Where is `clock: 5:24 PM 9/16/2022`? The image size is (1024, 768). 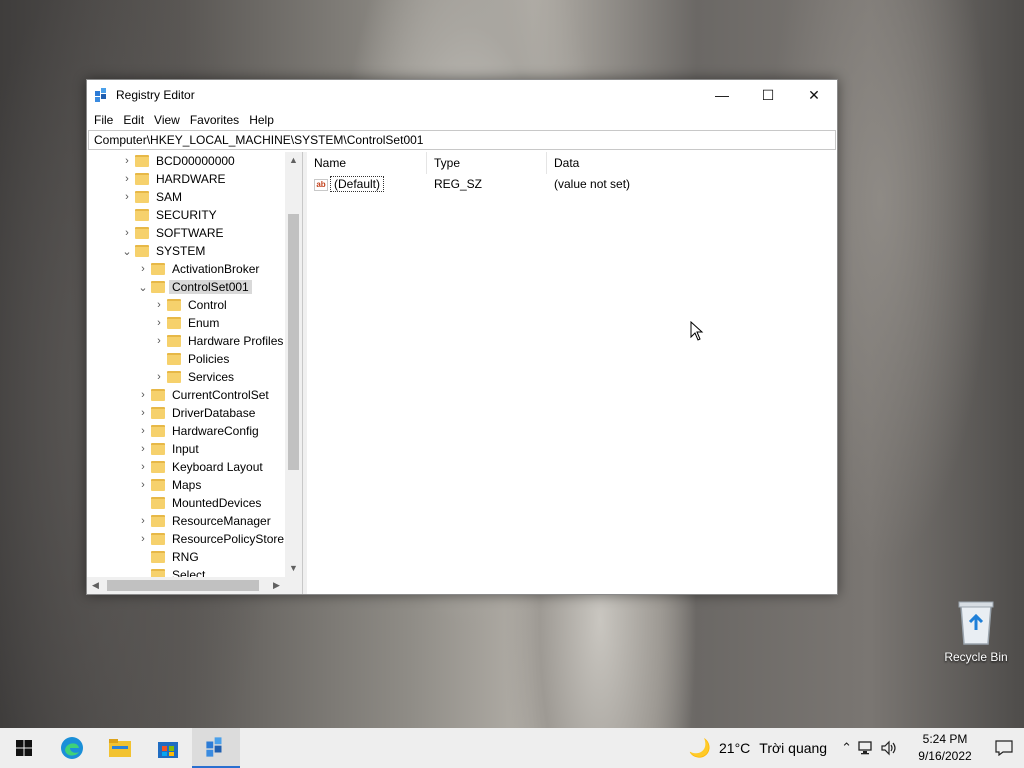 clock: 5:24 PM 9/16/2022 is located at coordinates (945, 748).